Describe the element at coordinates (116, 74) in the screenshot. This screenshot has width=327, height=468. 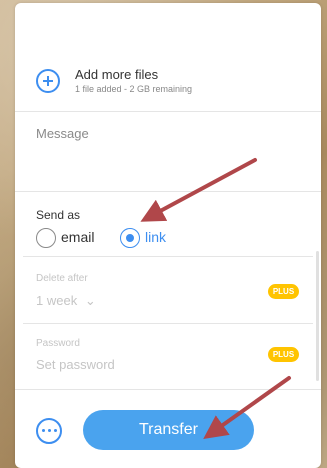
I see `add-files-title: Add more files` at that location.